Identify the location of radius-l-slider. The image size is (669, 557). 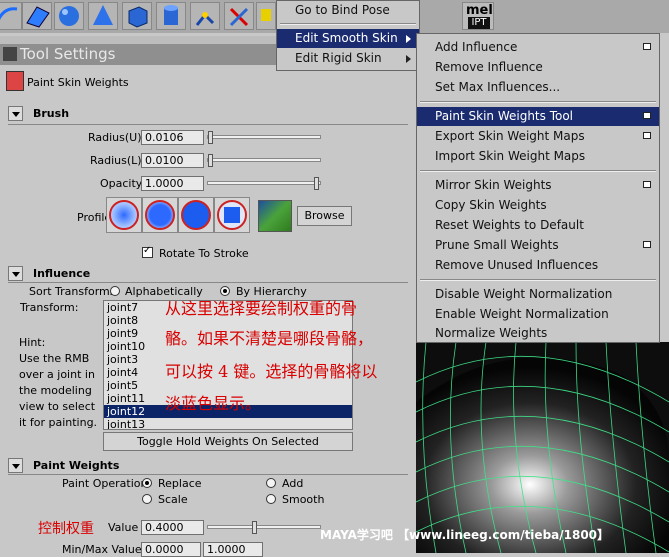
(264, 160).